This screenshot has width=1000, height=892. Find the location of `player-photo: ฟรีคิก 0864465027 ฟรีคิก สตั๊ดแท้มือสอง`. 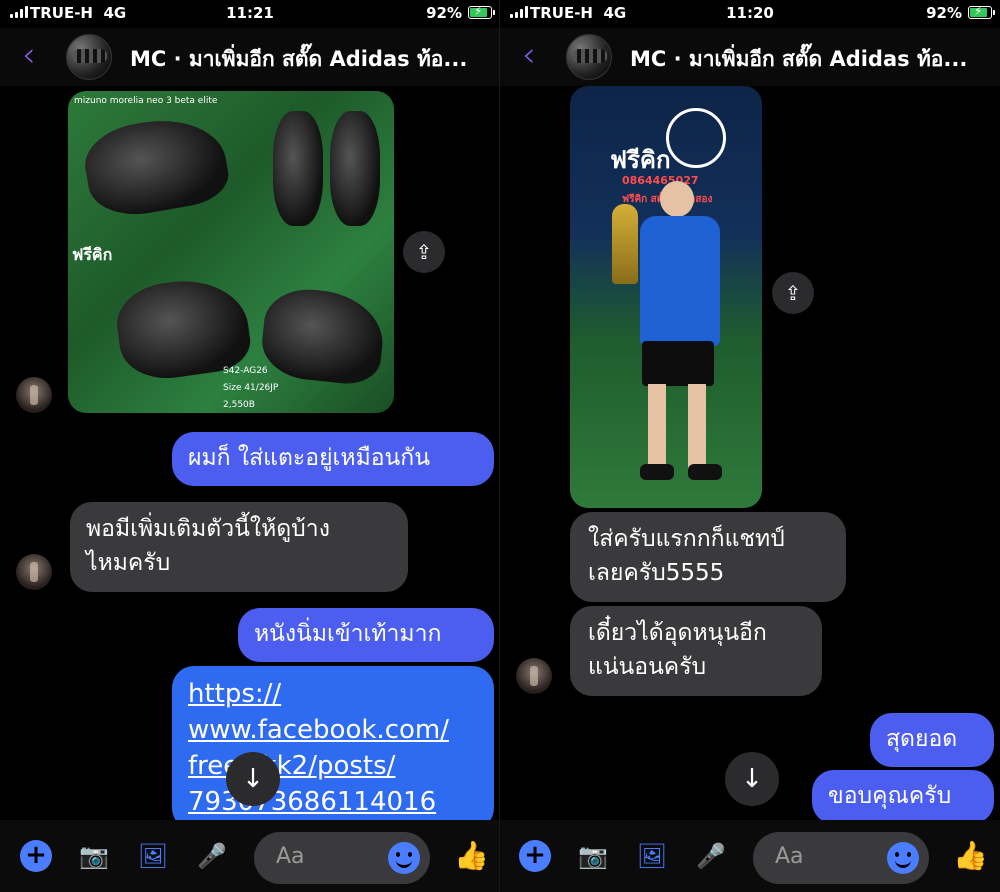

player-photo: ฟรีคิก 0864465027 ฟรีคิก สตั๊ดแท้มือสอง is located at coordinates (666, 297).